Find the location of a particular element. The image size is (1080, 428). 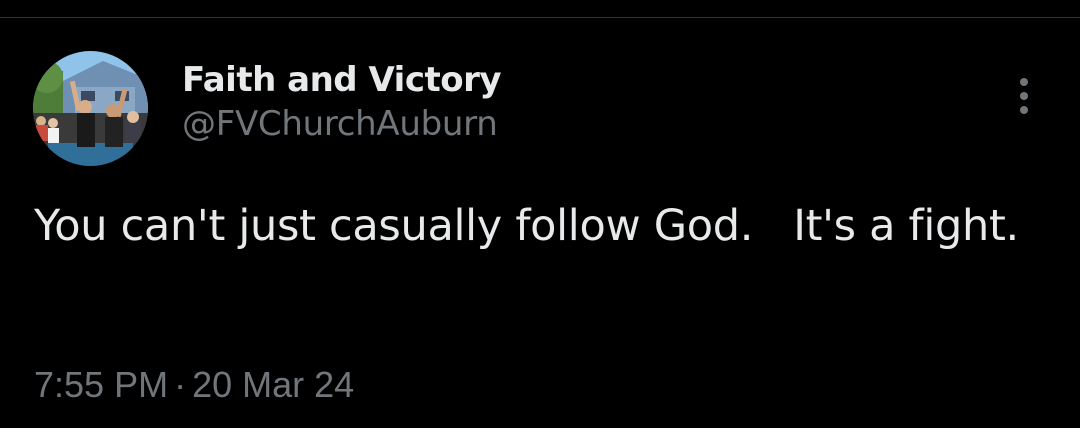

top-divider is located at coordinates (540, 17).